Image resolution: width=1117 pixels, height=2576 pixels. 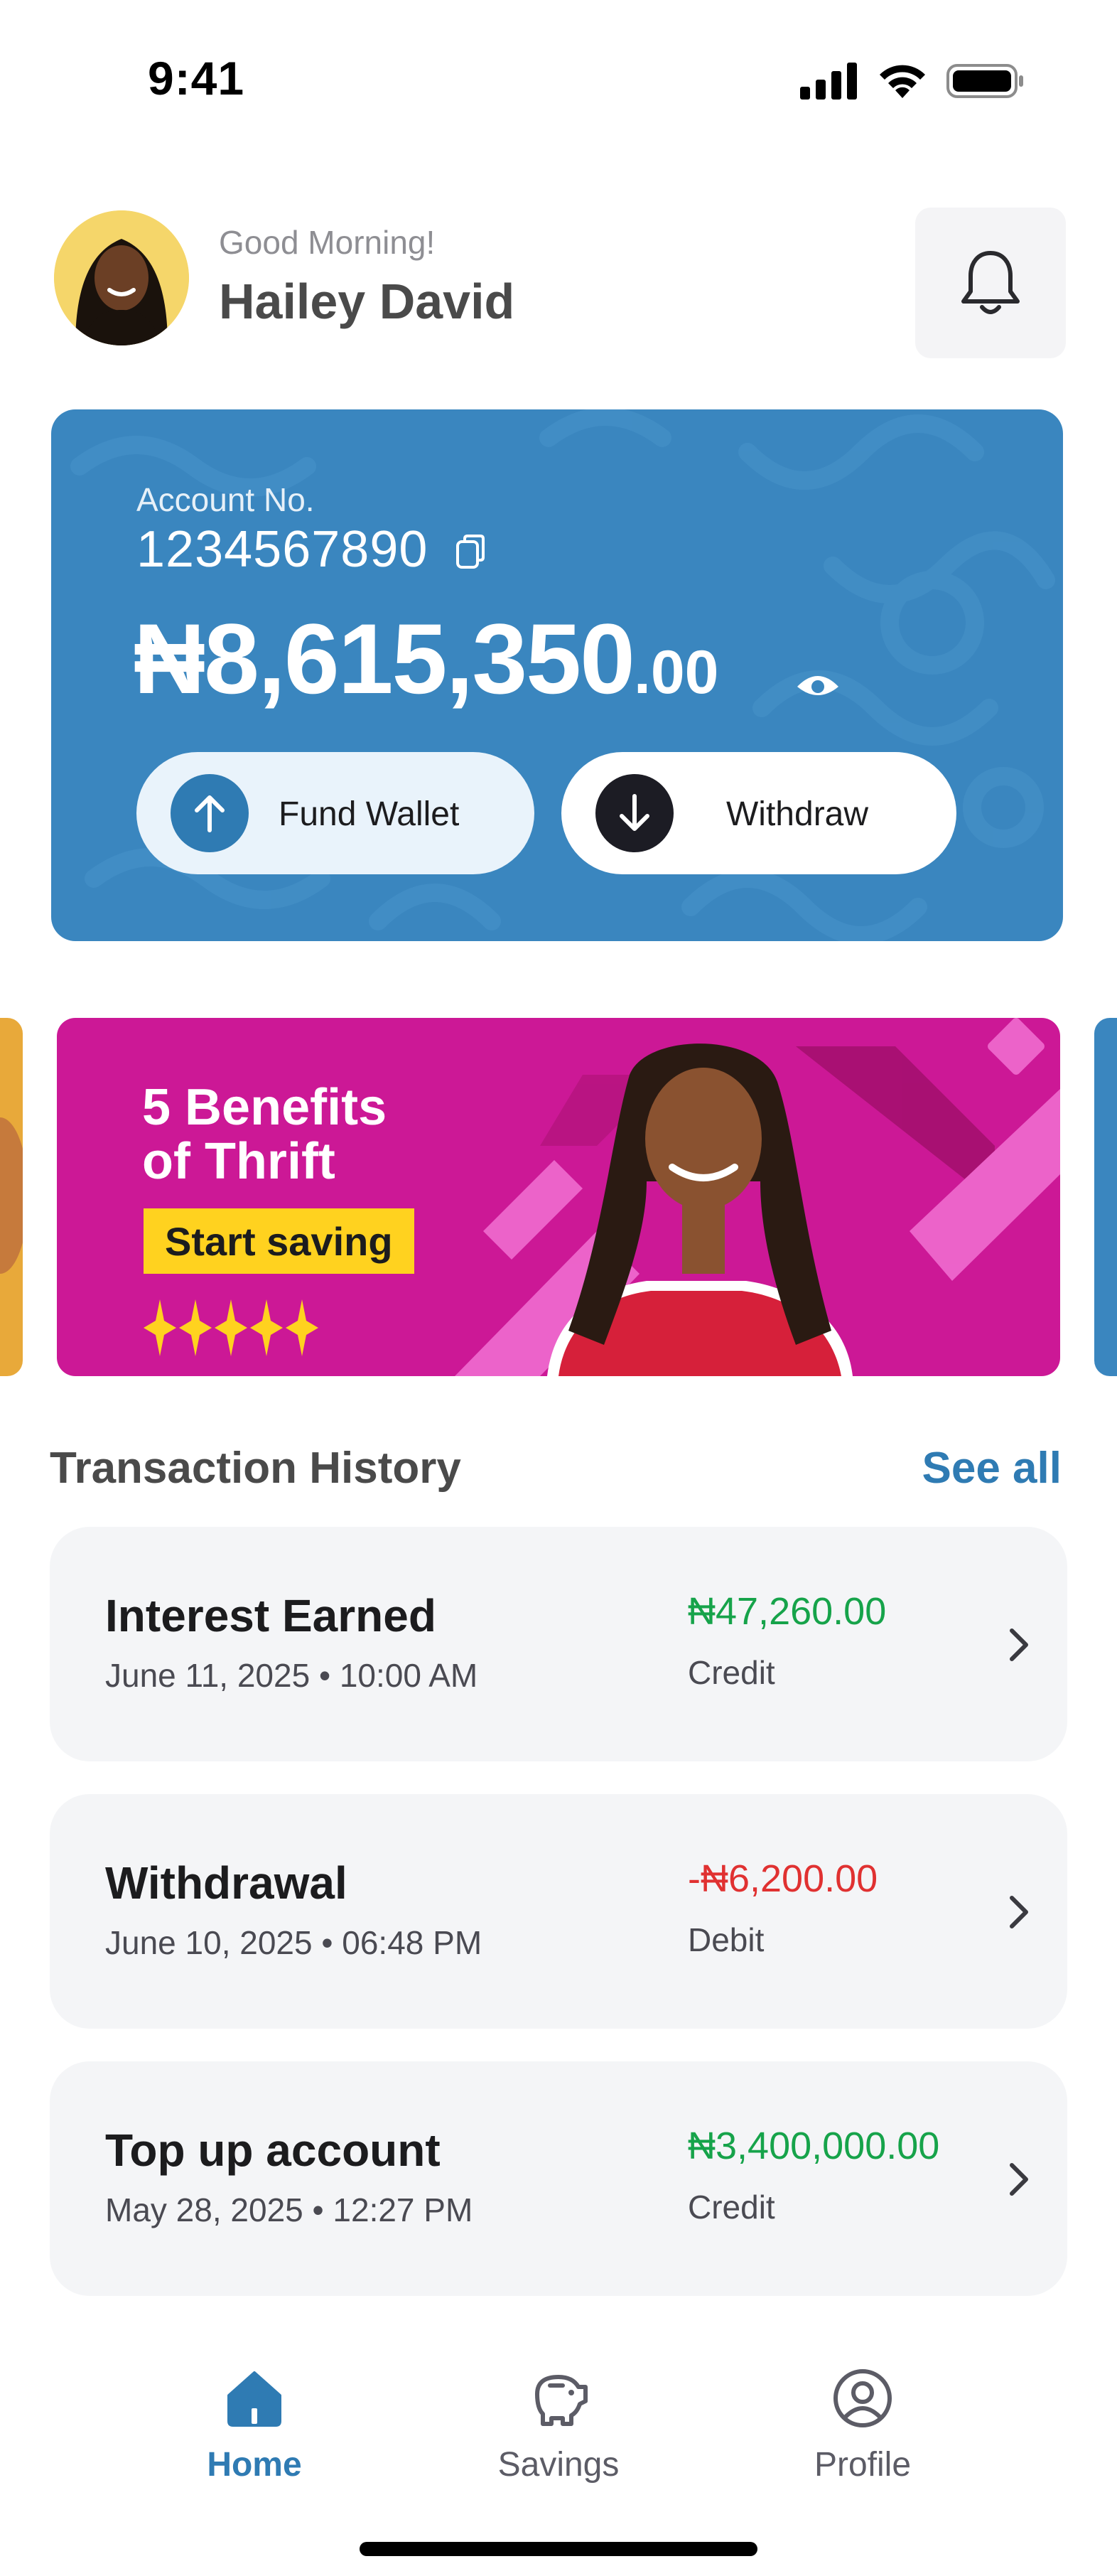 I want to click on battery-icon, so click(x=984, y=81).